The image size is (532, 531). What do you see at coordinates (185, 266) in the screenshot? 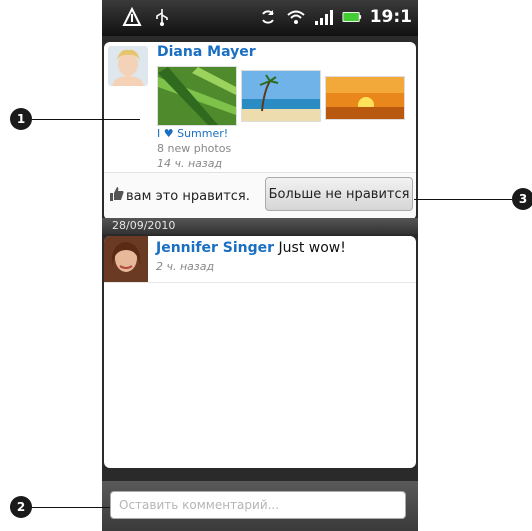
I see `post-timestamp: 2 ч. назад` at bounding box center [185, 266].